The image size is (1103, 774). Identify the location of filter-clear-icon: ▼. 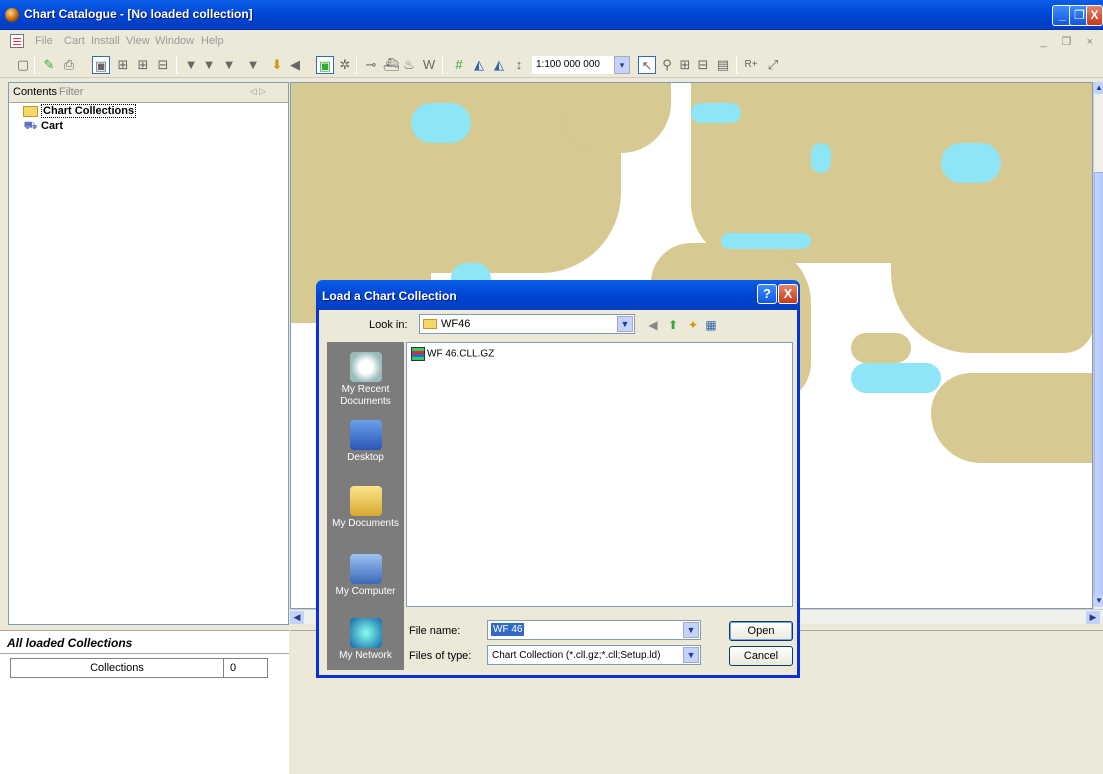
(253, 65).